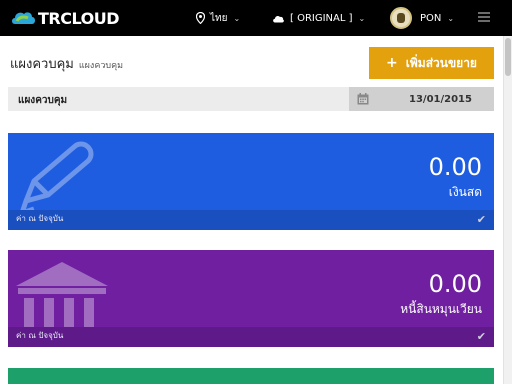  What do you see at coordinates (43, 100) in the screenshot?
I see `filter-label: แผงควบคุม` at bounding box center [43, 100].